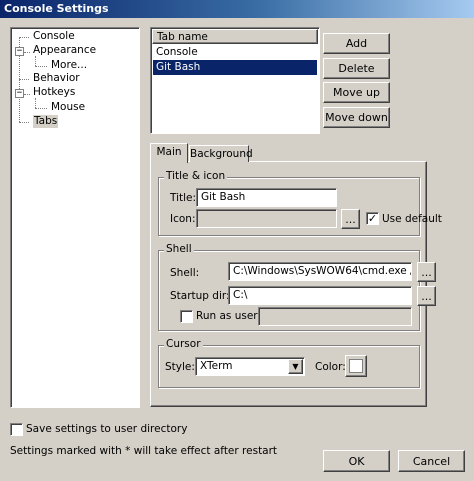  What do you see at coordinates (196, 176) in the screenshot?
I see `group-label: Title & icon` at bounding box center [196, 176].